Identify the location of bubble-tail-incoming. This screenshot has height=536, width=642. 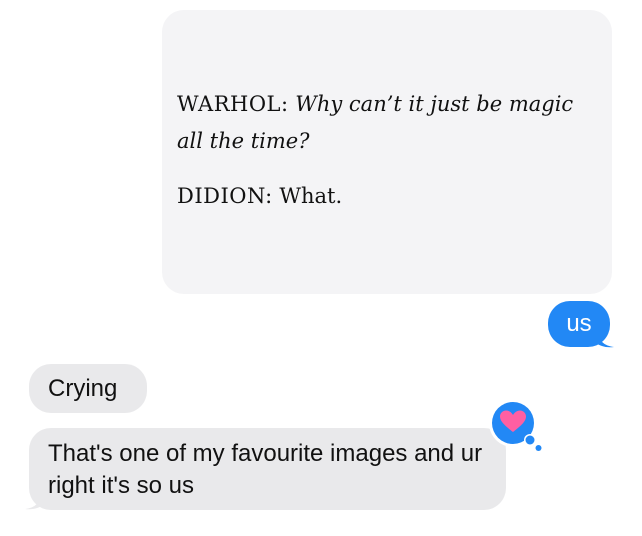
(34, 501).